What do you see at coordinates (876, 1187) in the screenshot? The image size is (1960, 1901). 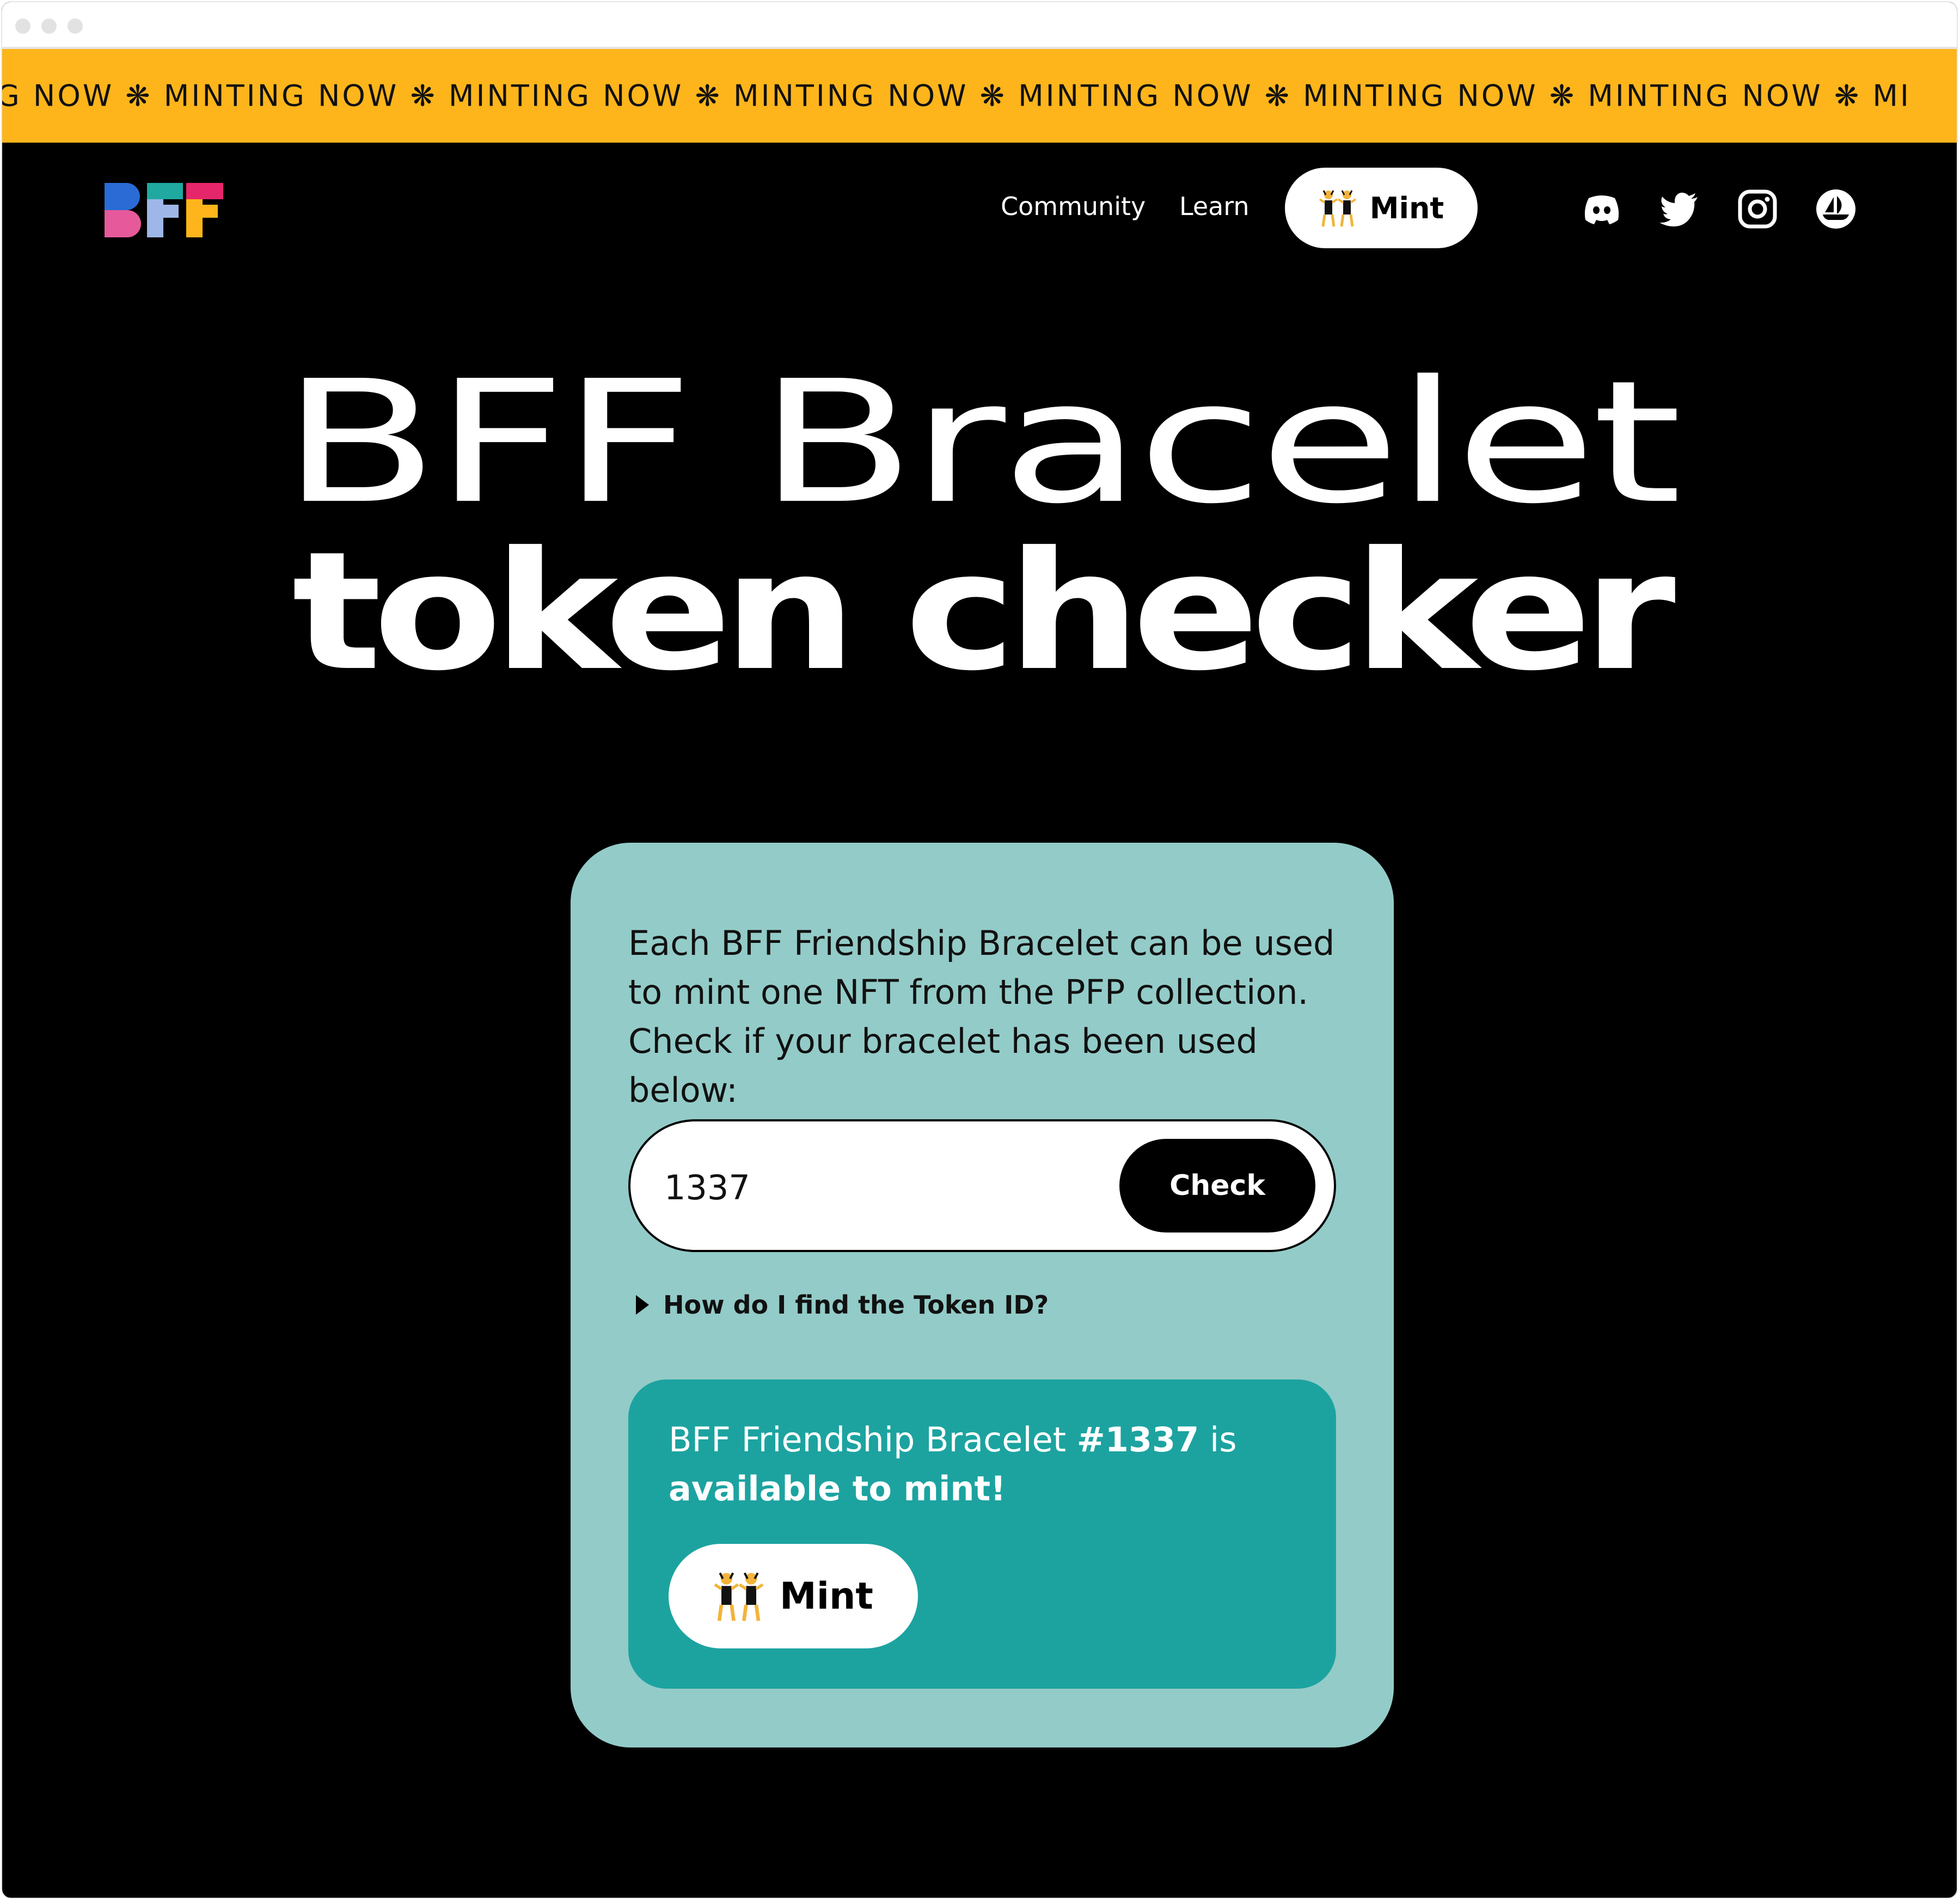 I see `token-id-input` at bounding box center [876, 1187].